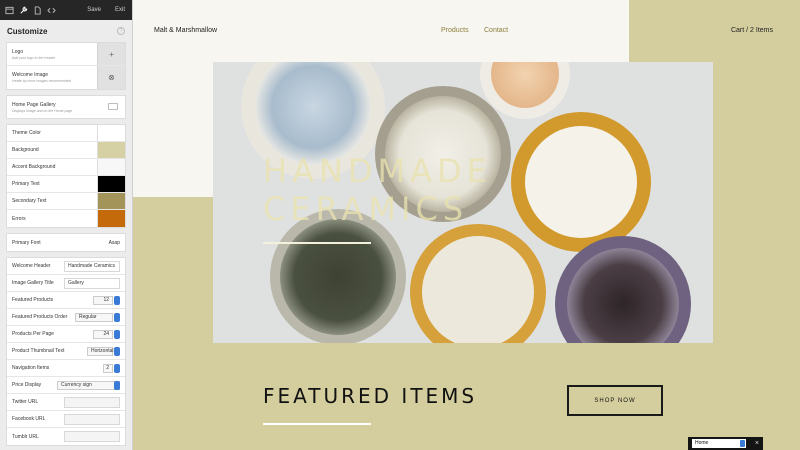  I want to click on nav-items-label: Navigation Items, so click(31, 368).